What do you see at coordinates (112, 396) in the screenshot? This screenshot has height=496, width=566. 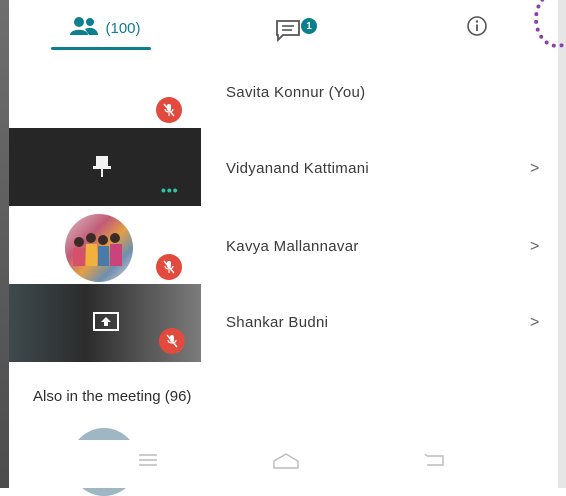 I see `also-in-meeting-heading: Also in the meeting (96)` at bounding box center [112, 396].